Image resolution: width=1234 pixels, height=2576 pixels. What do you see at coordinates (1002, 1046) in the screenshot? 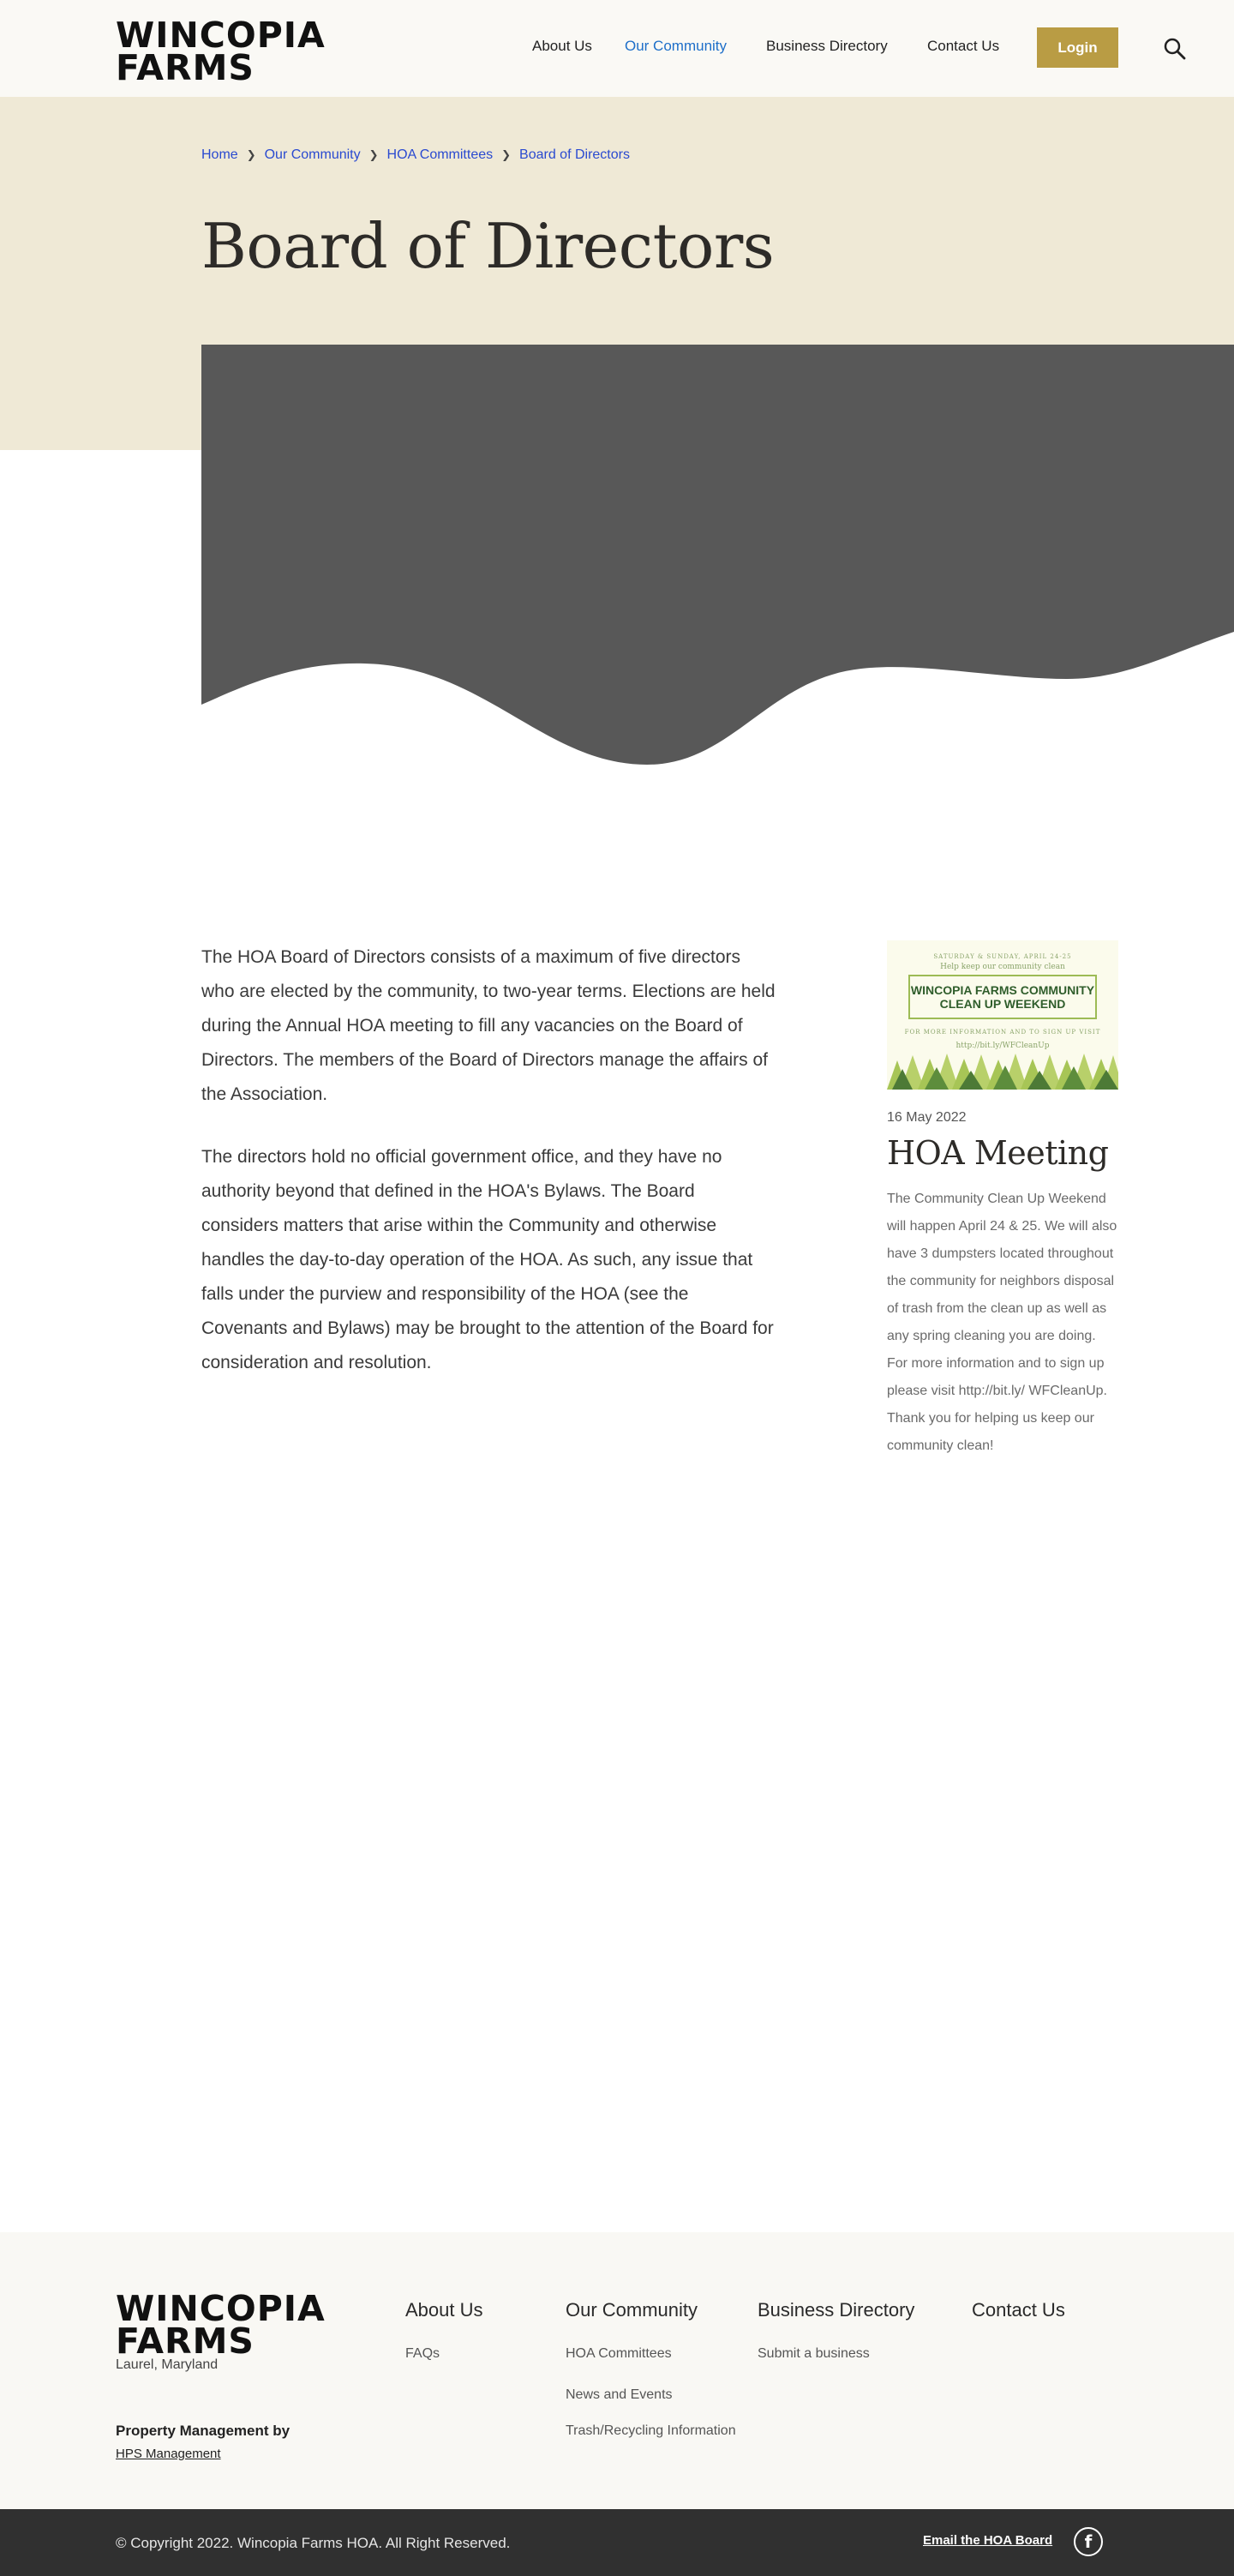
I see `flyer-url-line: http://bit.ly/WFCleanUp` at bounding box center [1002, 1046].